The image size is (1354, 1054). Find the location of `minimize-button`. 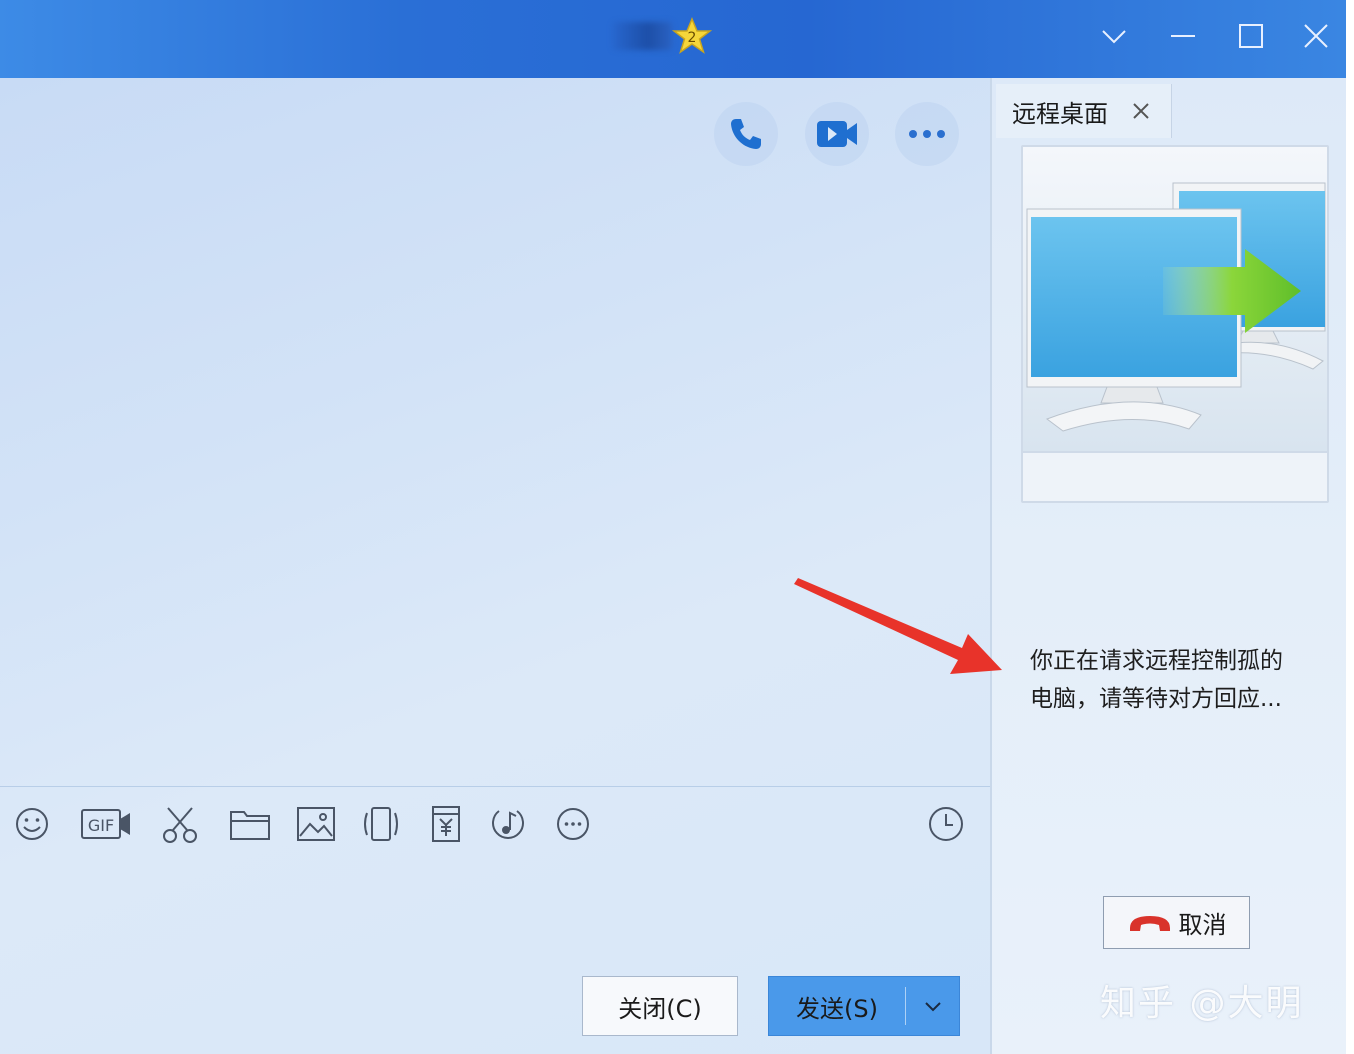

minimize-button is located at coordinates (1183, 36).